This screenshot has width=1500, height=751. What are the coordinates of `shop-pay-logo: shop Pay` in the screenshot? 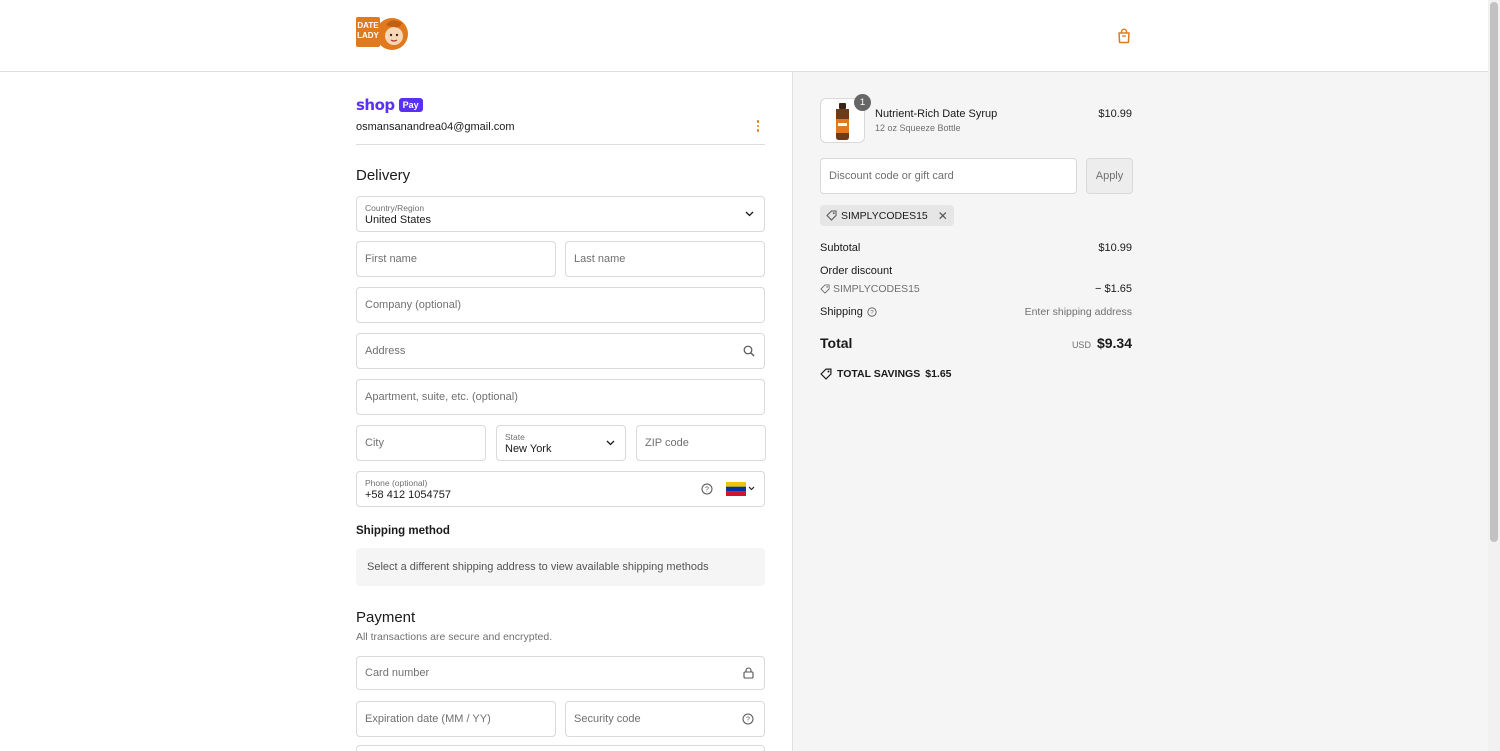 It's located at (389, 105).